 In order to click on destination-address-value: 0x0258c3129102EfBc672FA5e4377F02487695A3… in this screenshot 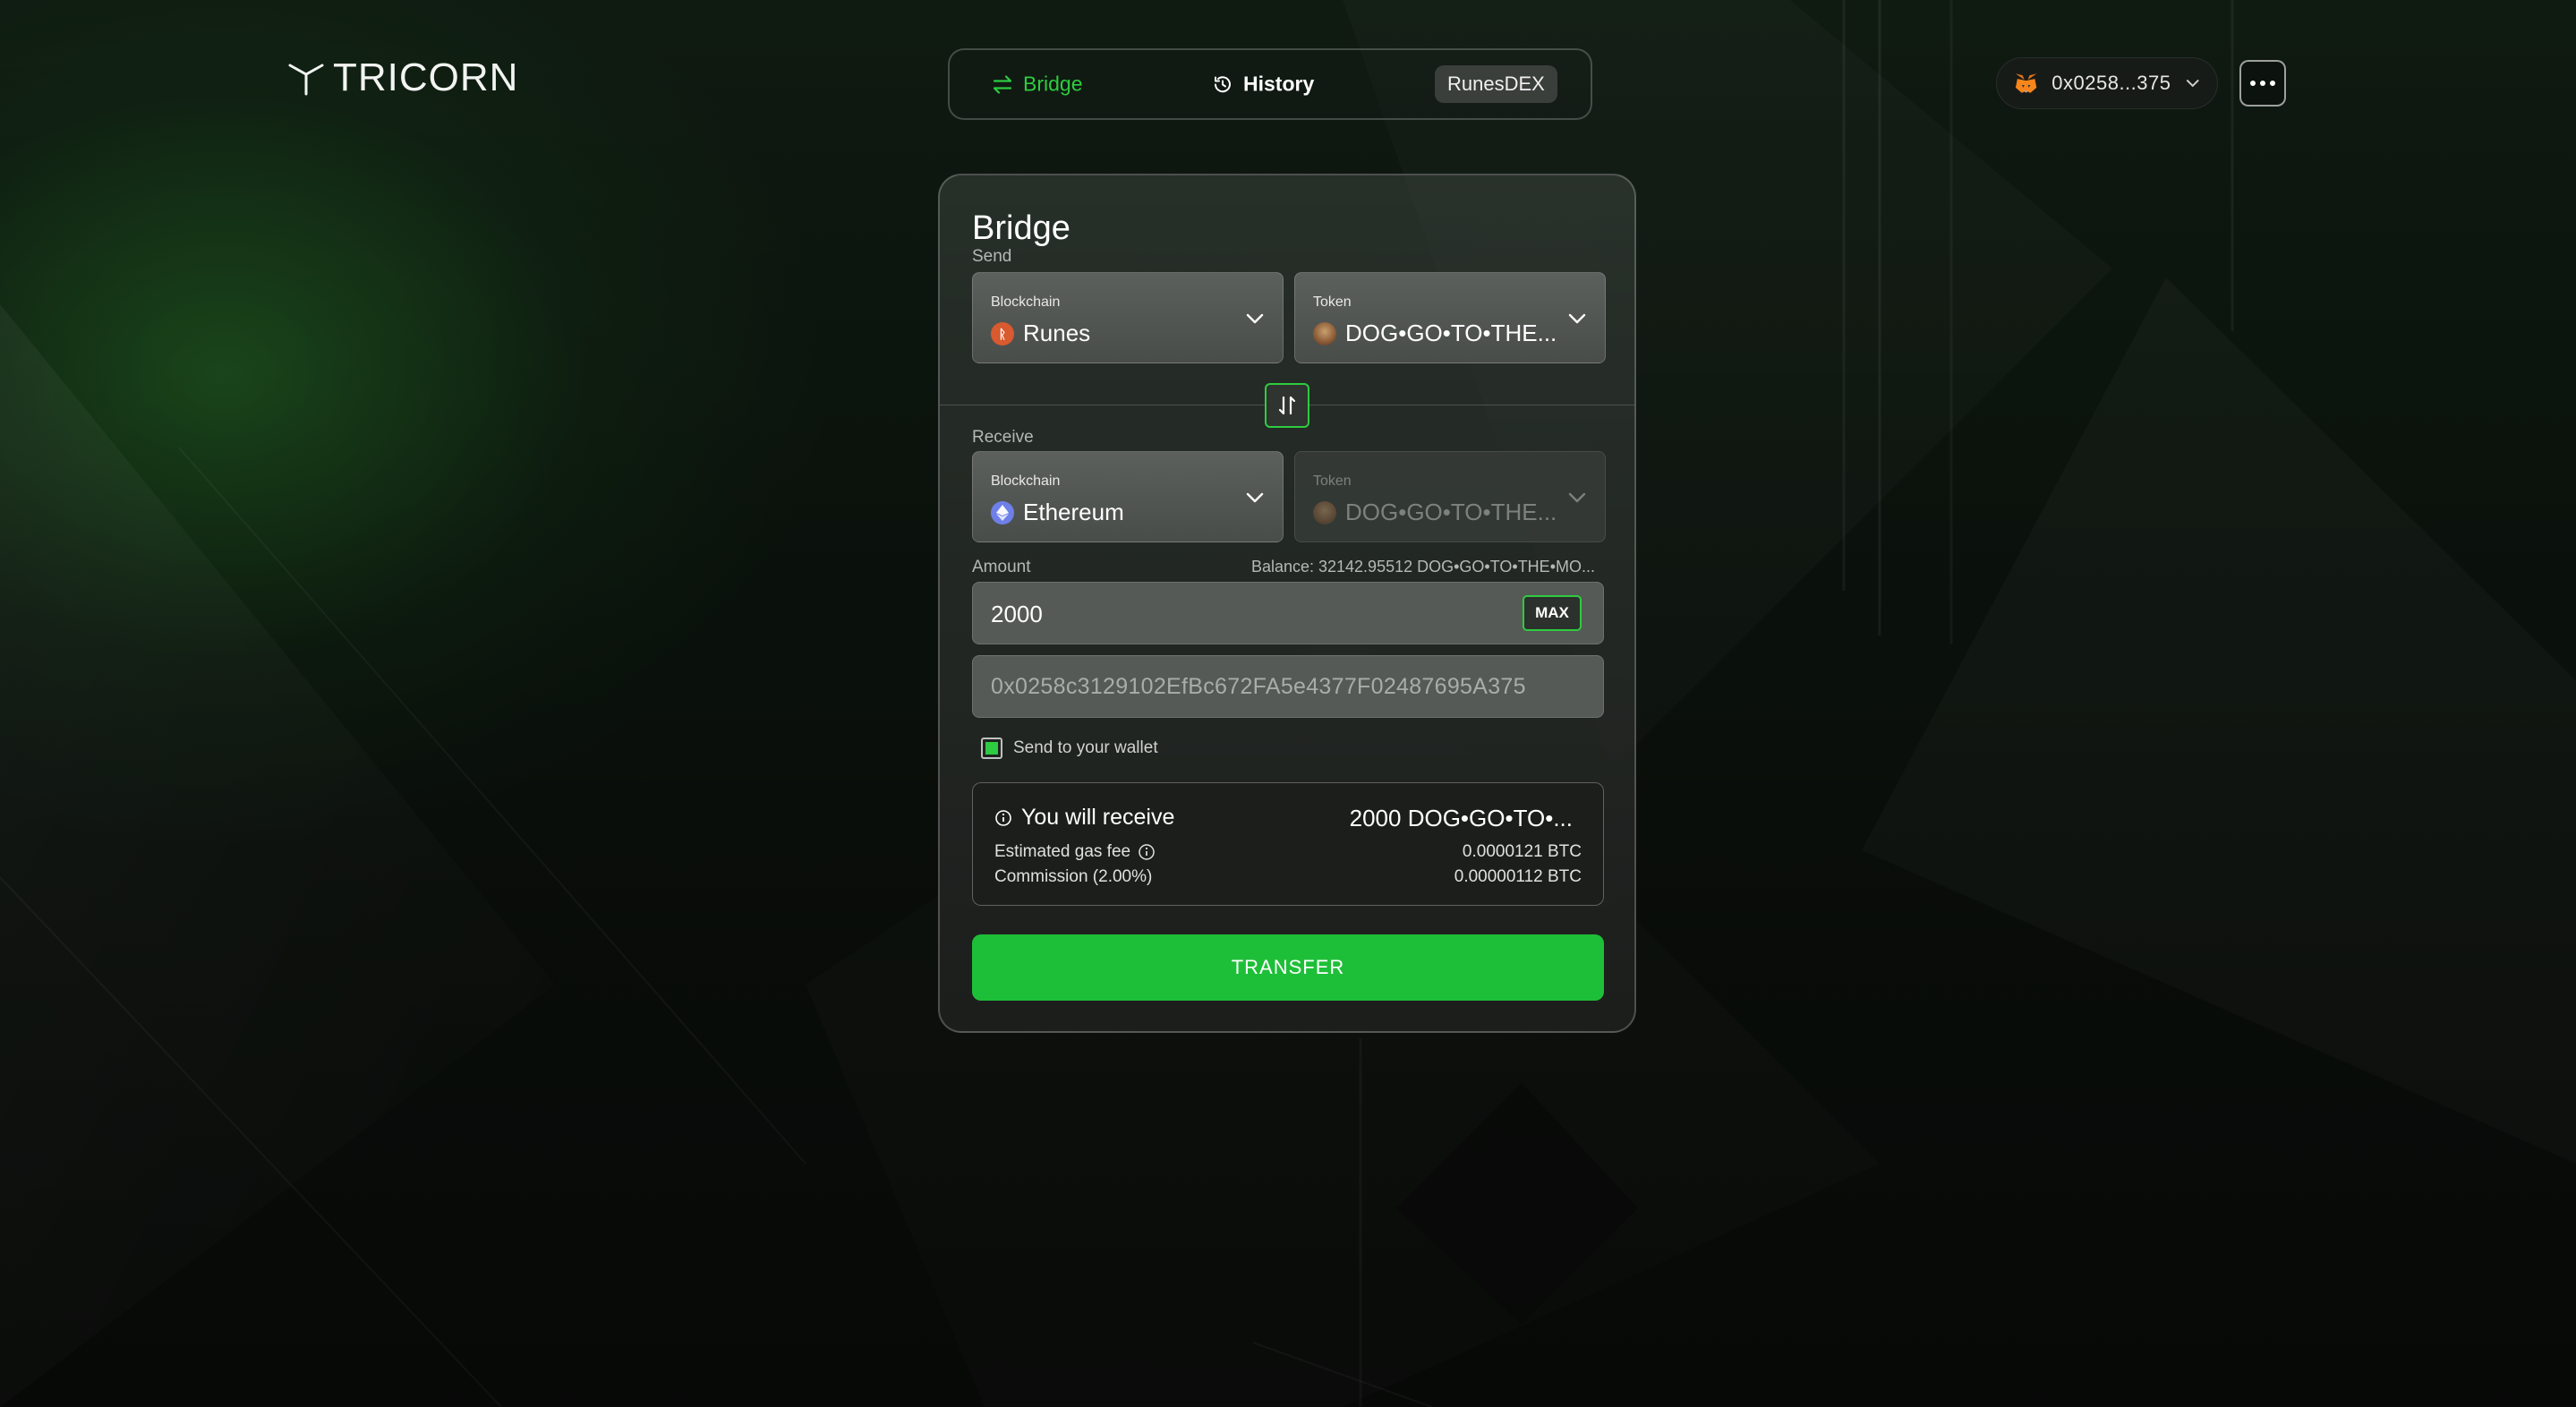, I will do `click(1258, 686)`.